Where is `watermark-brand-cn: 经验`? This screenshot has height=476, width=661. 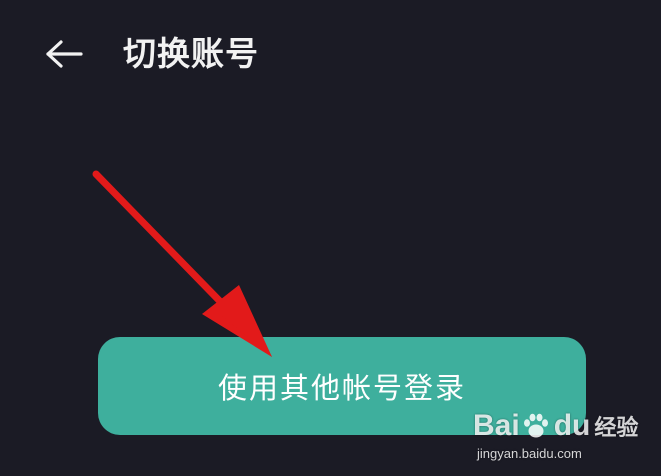 watermark-brand-cn: 经验 is located at coordinates (616, 427).